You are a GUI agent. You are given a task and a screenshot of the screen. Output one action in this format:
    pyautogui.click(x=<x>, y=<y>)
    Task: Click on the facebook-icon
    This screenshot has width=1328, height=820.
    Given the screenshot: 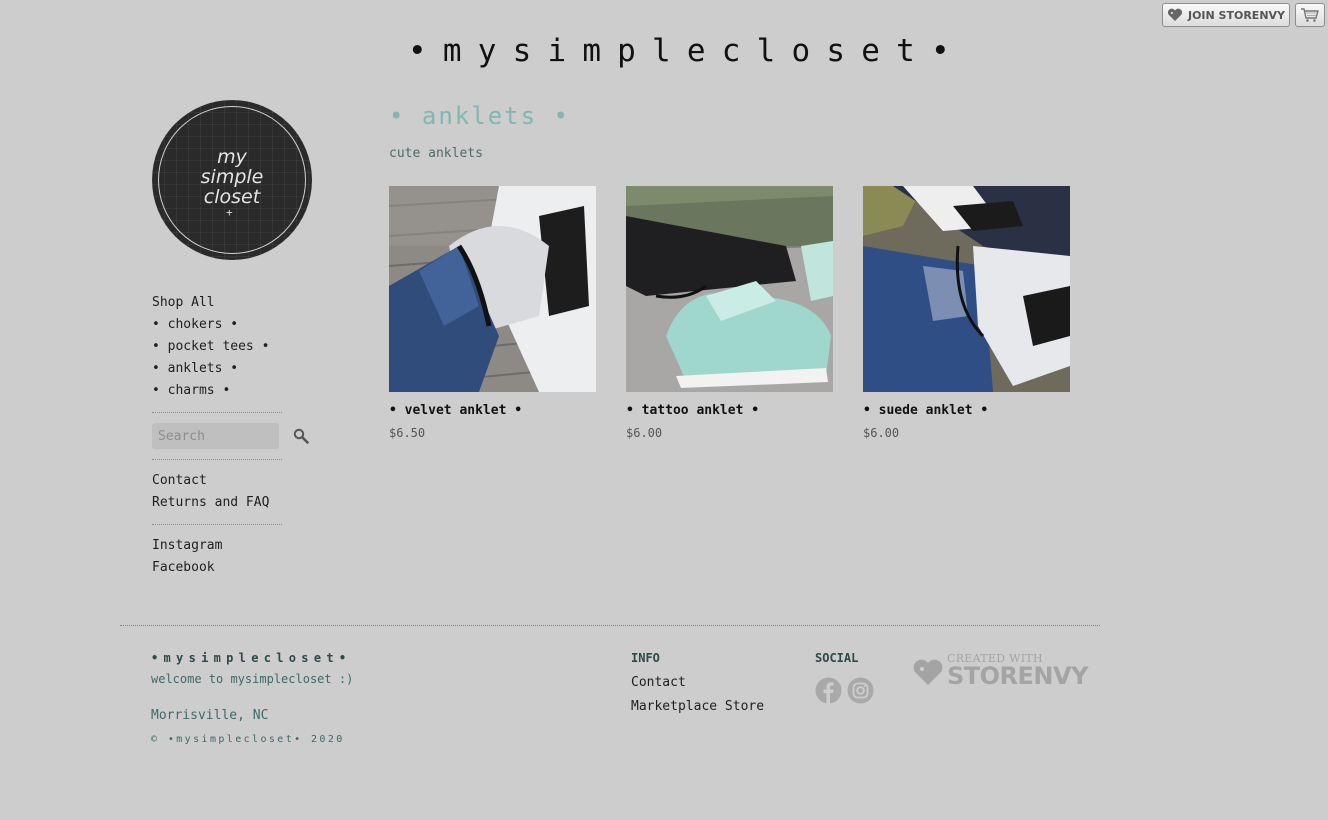 What is the action you would take?
    pyautogui.click(x=828, y=690)
    